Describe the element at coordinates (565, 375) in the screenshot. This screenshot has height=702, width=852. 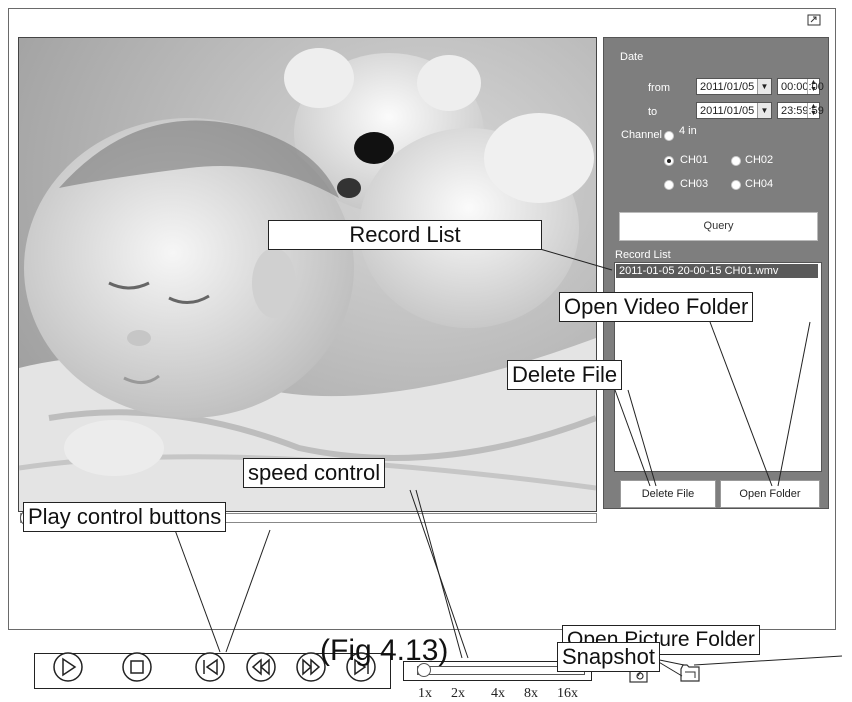
I see `callout-delete-file: Delete File` at that location.